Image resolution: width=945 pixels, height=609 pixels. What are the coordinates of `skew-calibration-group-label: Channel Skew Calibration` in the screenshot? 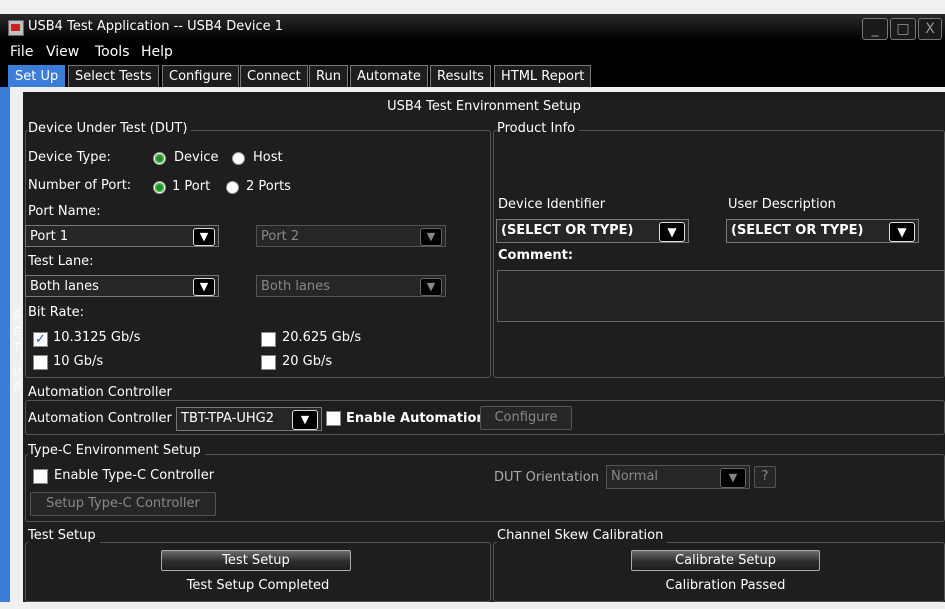 It's located at (582, 535).